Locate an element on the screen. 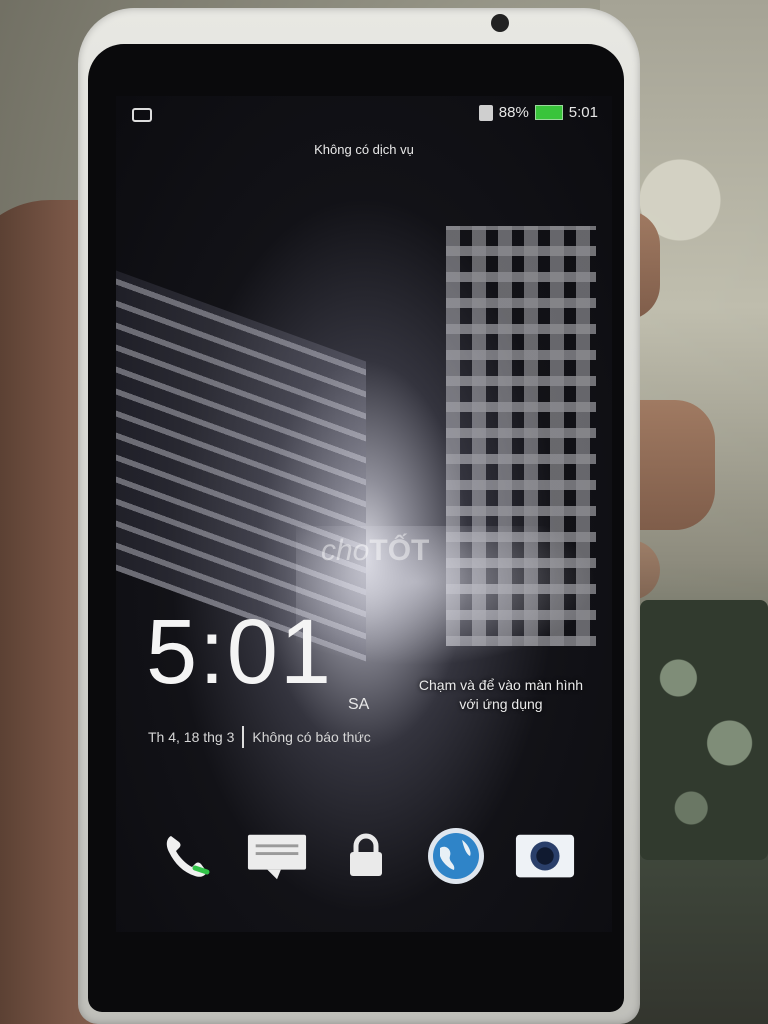 This screenshot has height=1024, width=768. lockscreen-dock is located at coordinates (366, 856).